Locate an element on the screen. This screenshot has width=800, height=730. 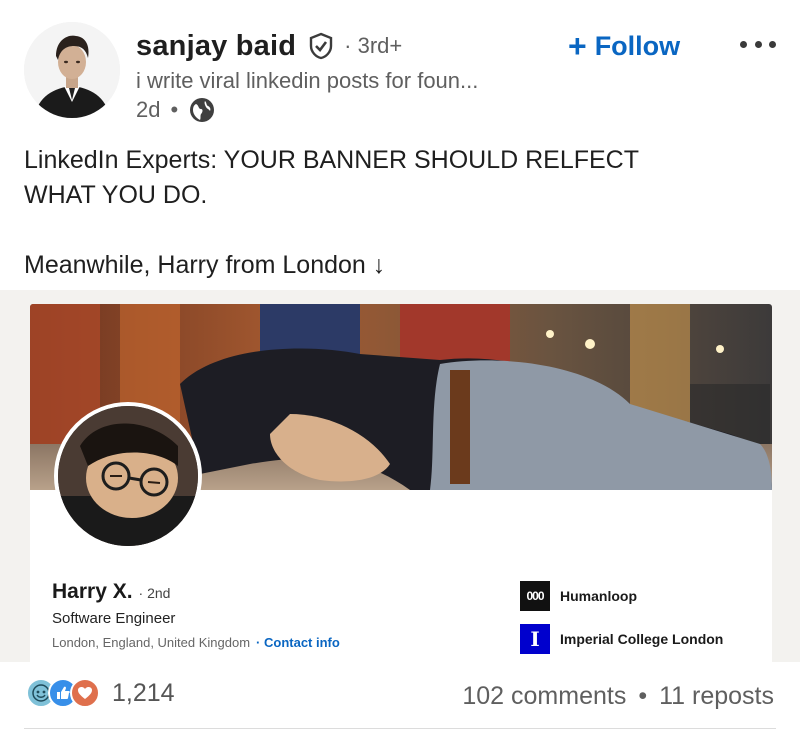
company-row: 000 Humanloop is located at coordinates (578, 596).